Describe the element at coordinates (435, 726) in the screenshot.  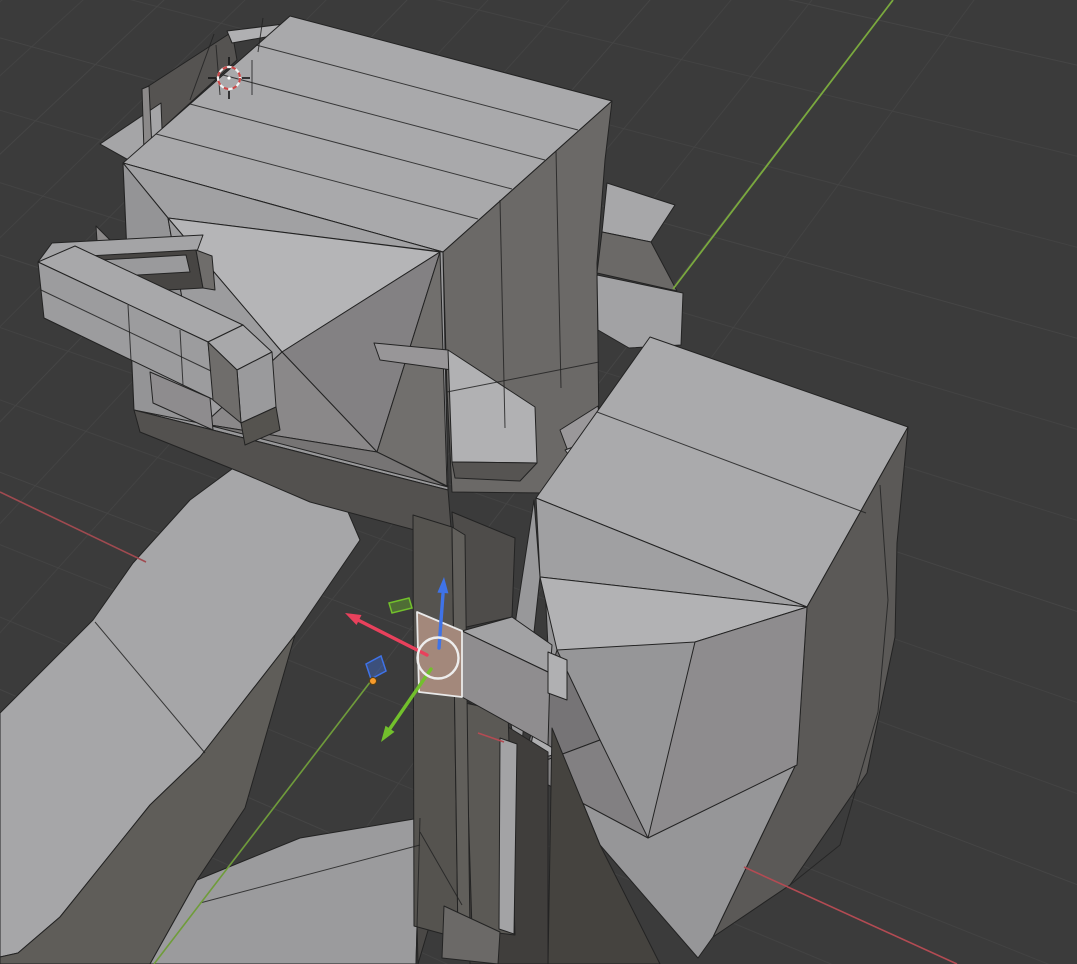
I see `pillar-front-face` at that location.